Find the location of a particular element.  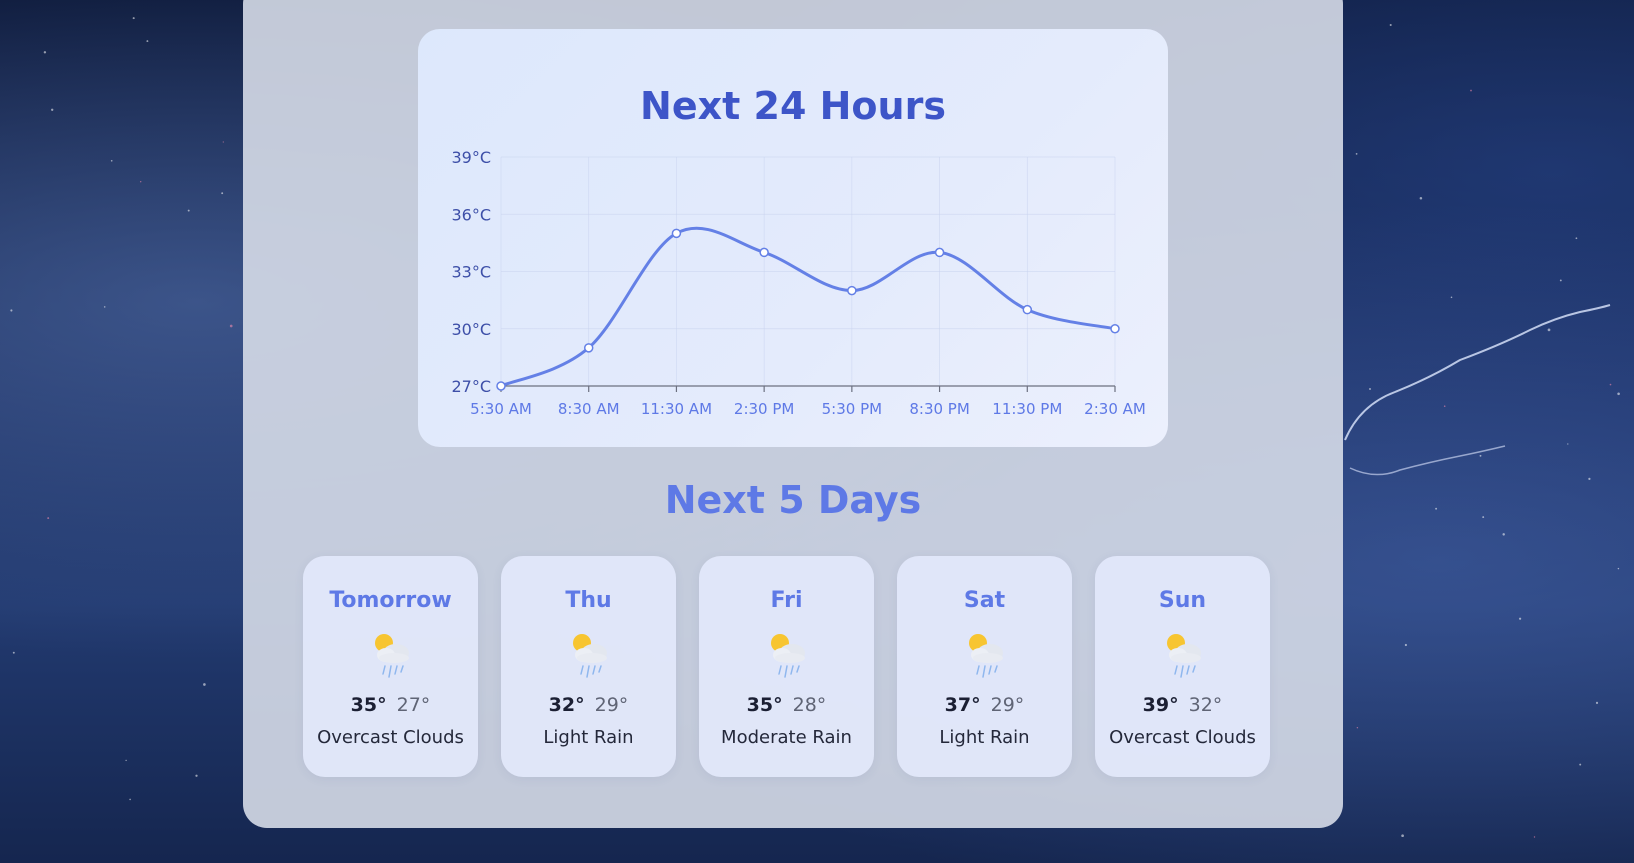

x-tick-label: 2:30 AM is located at coordinates (1115, 409).